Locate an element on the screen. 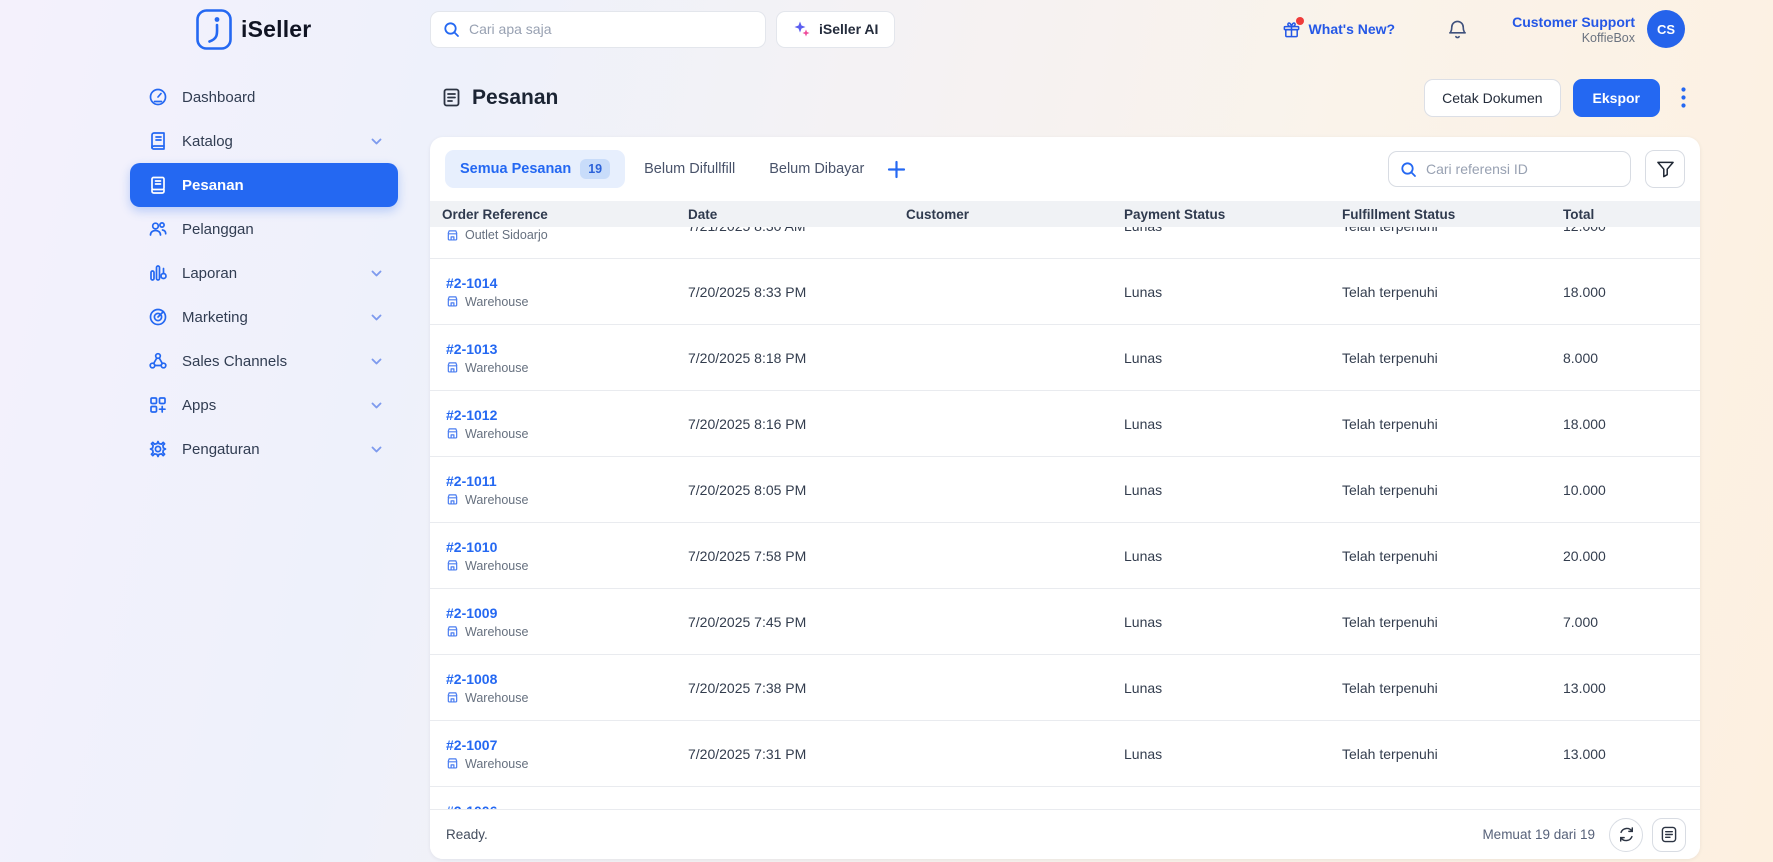 The height and width of the screenshot is (862, 1773). add-tab-icon is located at coordinates (896, 169).